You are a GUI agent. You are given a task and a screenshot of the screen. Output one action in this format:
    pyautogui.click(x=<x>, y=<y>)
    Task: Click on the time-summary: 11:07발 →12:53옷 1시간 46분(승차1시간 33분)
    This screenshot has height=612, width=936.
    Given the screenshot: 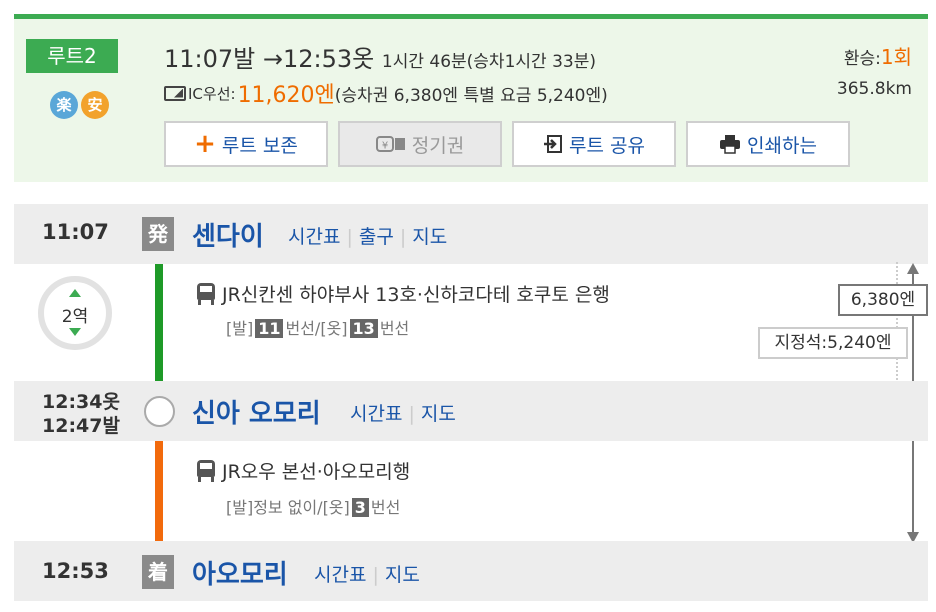 What is the action you would take?
    pyautogui.click(x=380, y=56)
    